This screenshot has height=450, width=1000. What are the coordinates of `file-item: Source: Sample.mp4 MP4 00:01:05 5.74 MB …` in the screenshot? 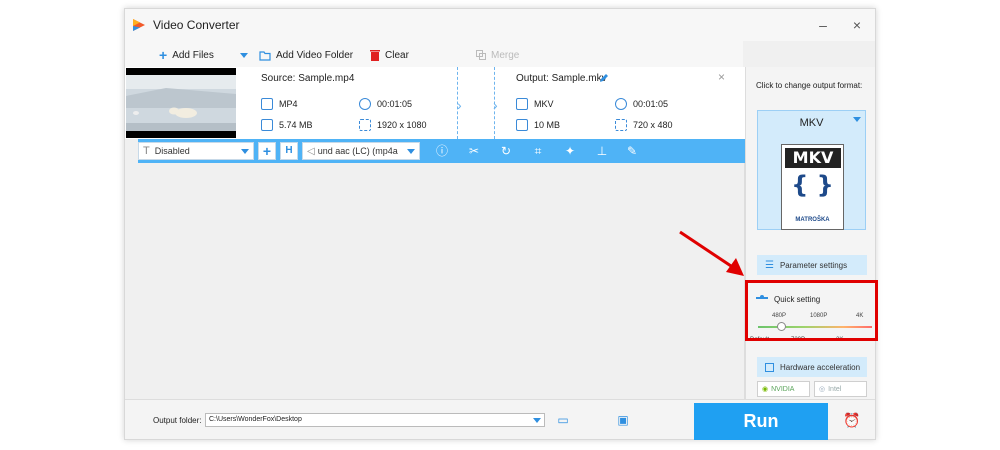 It's located at (435, 103).